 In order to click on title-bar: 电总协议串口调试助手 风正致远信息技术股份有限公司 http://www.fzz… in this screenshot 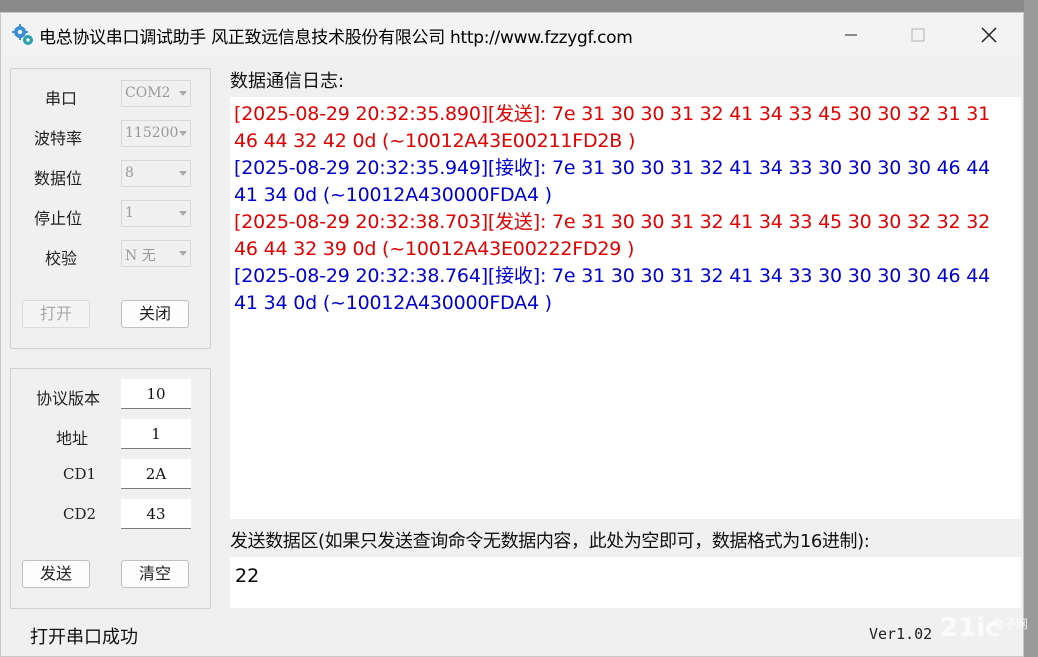, I will do `click(512, 35)`.